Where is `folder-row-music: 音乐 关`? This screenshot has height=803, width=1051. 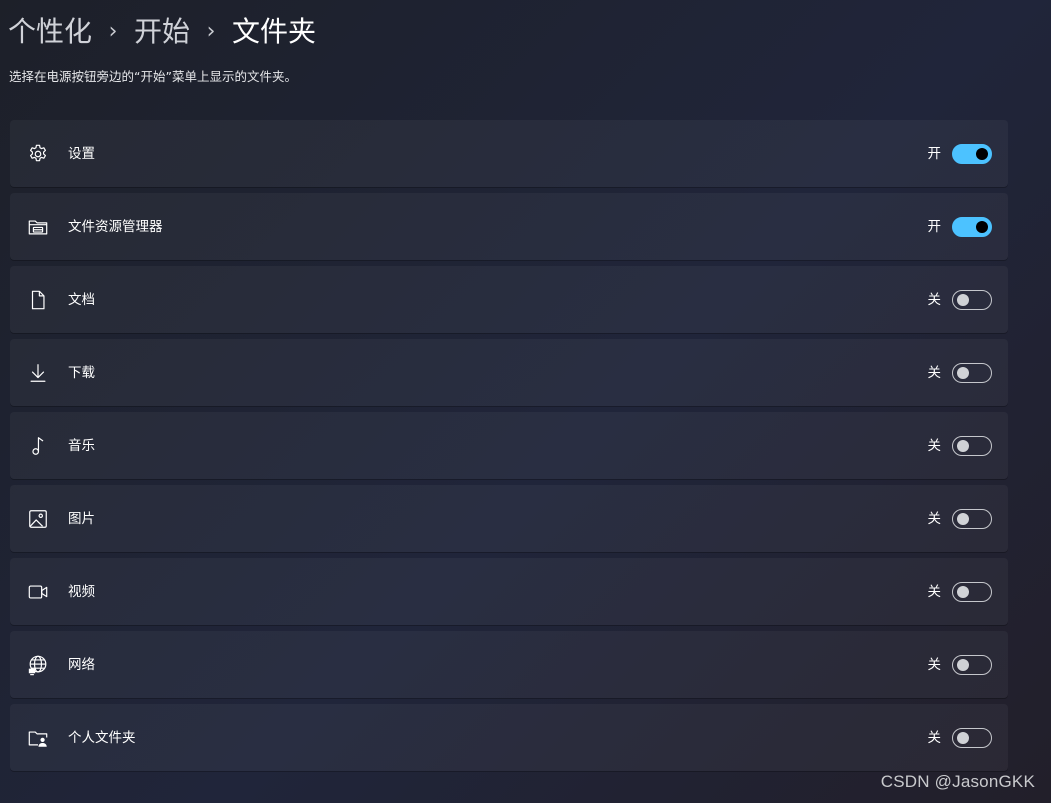 folder-row-music: 音乐 关 is located at coordinates (509, 445).